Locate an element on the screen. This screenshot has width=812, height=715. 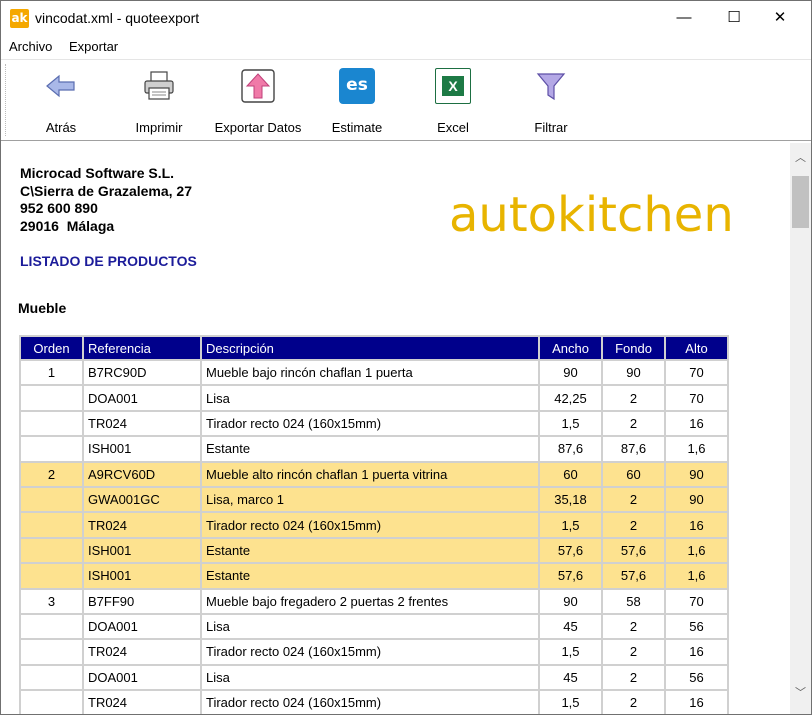
filter-button: Filtrar is located at coordinates (551, 100).